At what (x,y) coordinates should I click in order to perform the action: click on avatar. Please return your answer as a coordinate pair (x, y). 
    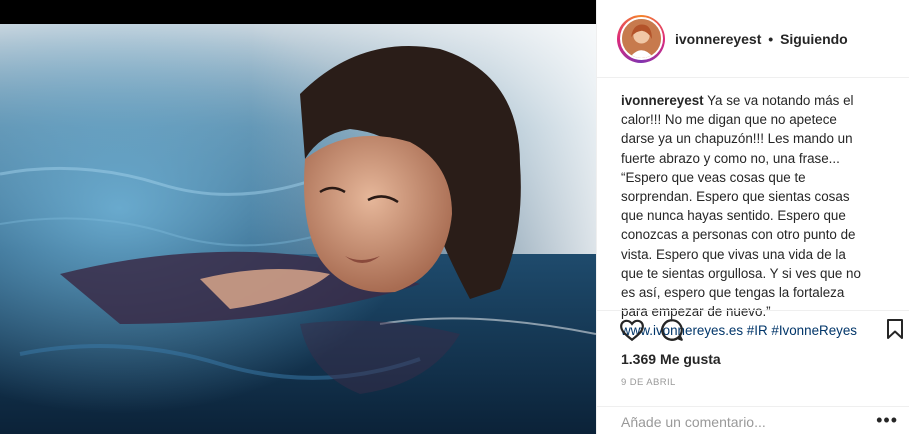
    Looking at the image, I should click on (641, 38).